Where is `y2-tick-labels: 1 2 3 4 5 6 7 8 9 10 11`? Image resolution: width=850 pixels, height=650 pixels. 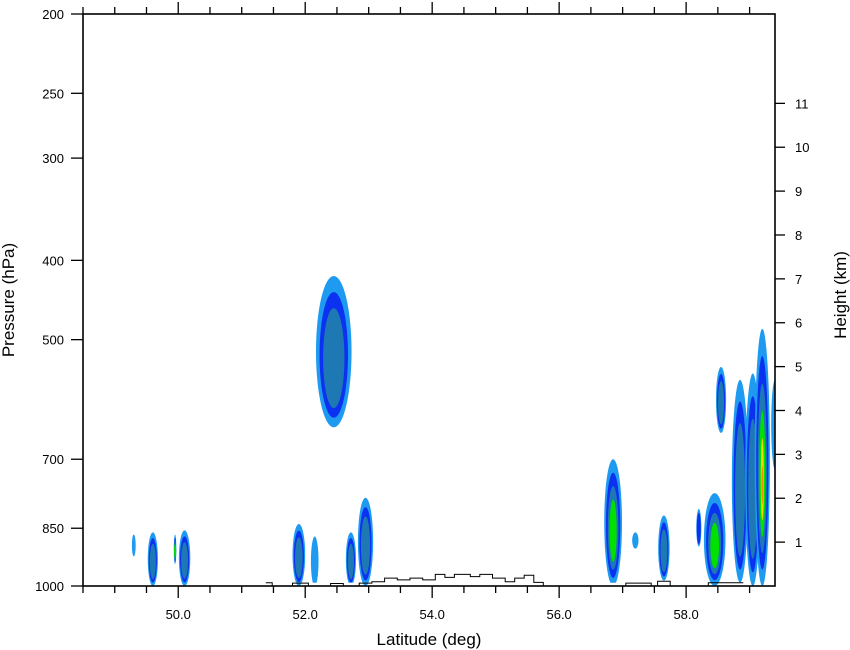
y2-tick-labels: 1 2 3 4 5 6 7 8 9 10 11 is located at coordinates (802, 323).